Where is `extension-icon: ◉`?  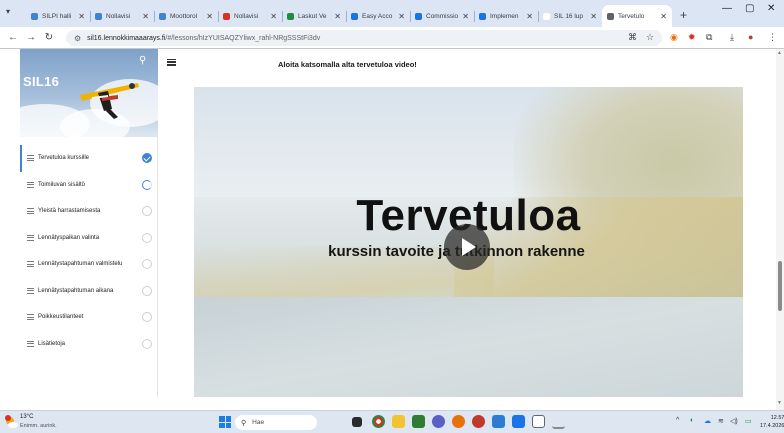
extension-icon: ◉ is located at coordinates (674, 37).